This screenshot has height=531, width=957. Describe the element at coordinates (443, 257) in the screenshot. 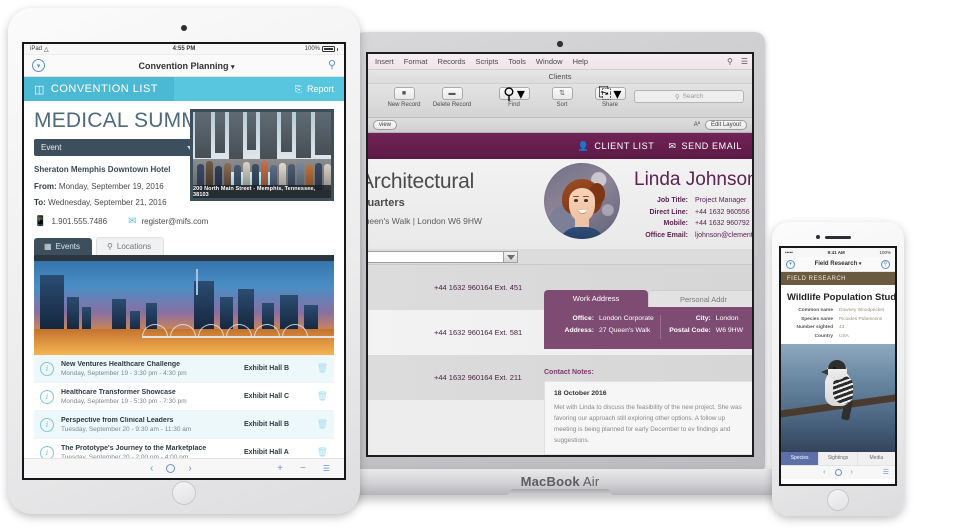

I see `group-select: roup` at that location.